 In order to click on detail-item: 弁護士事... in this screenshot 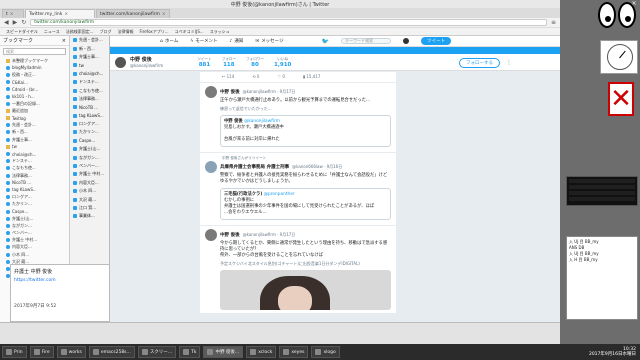, I will do `click(89, 57)`.